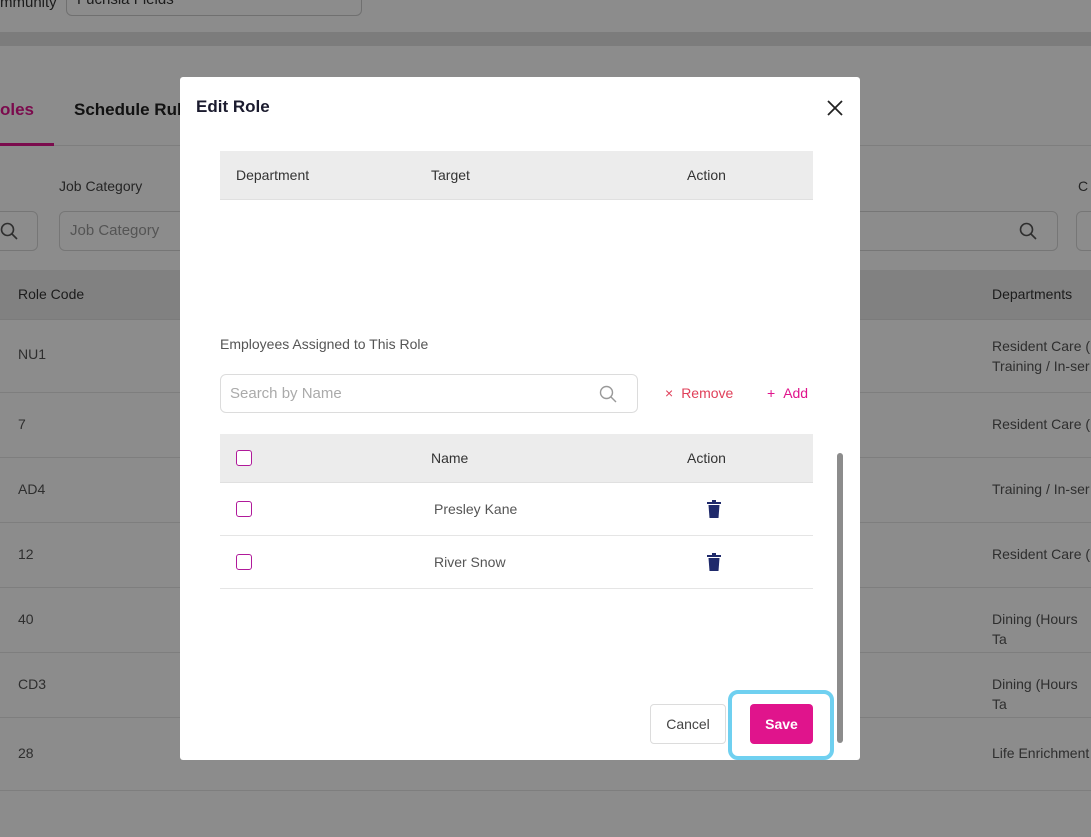 Image resolution: width=1091 pixels, height=837 pixels. I want to click on employee-name: River Snow, so click(470, 562).